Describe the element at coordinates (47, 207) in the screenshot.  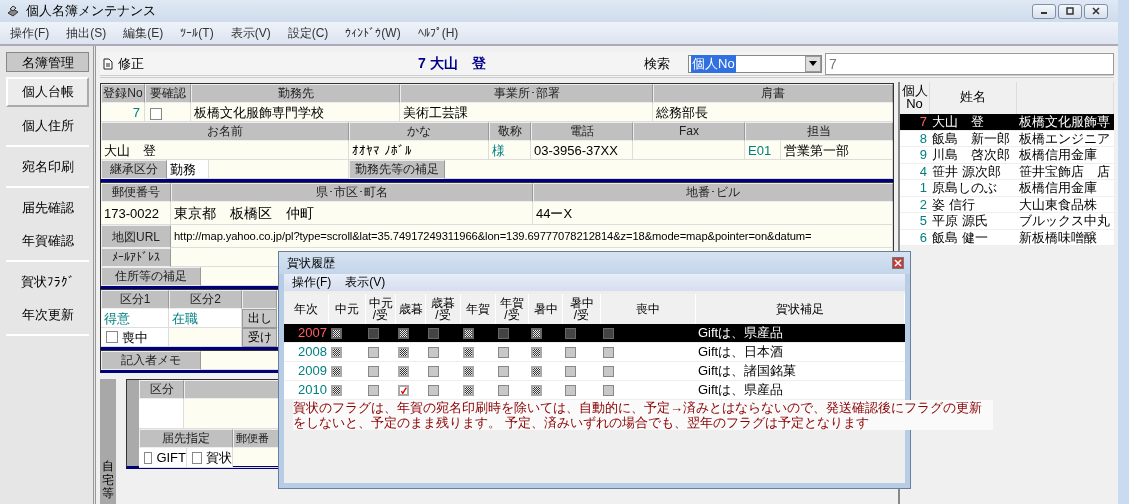
I see `sidebar-item: 届先確認` at that location.